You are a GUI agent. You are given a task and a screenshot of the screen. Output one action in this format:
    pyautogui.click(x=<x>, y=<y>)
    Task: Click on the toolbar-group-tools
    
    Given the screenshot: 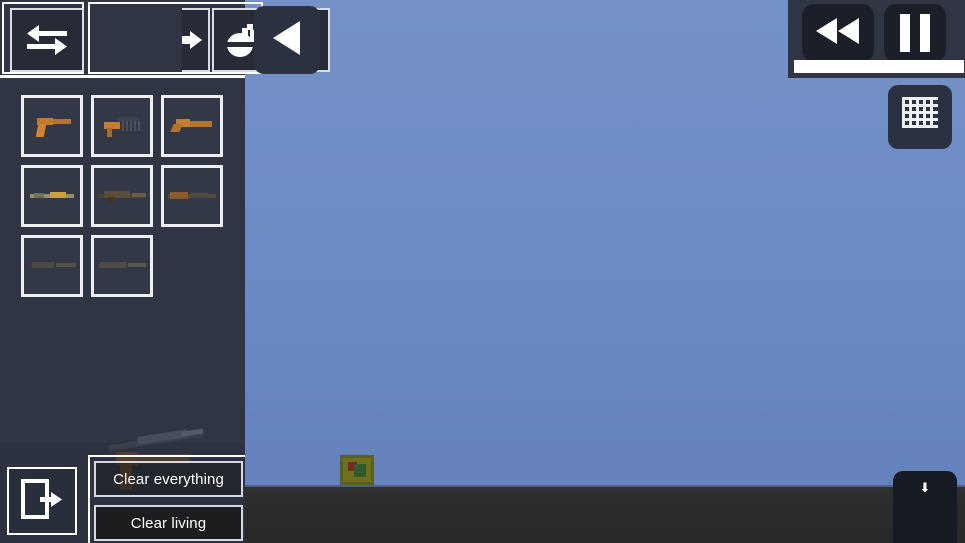 What is the action you would take?
    pyautogui.click(x=209, y=38)
    